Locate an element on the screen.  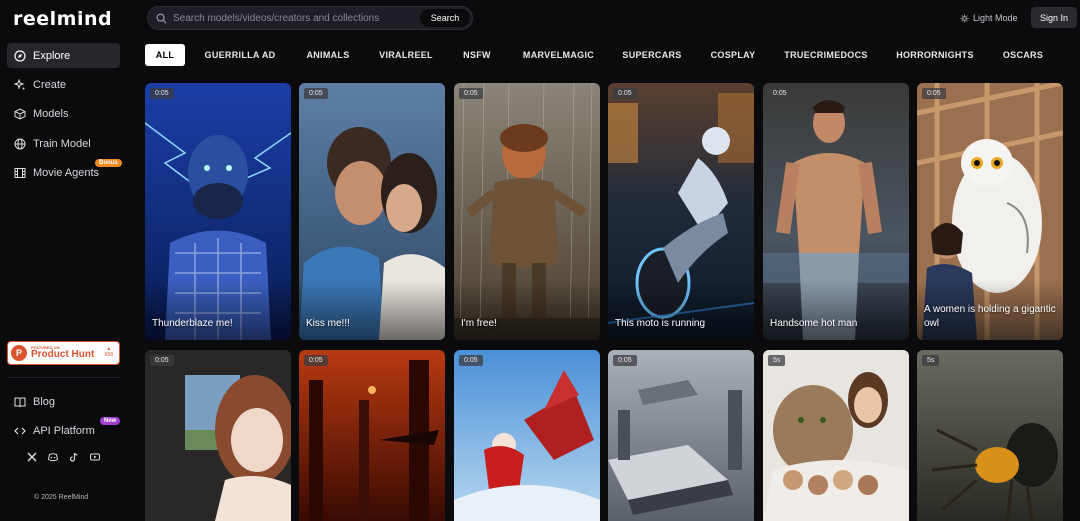
sidebar-item-explore: Explore is located at coordinates (63, 55).